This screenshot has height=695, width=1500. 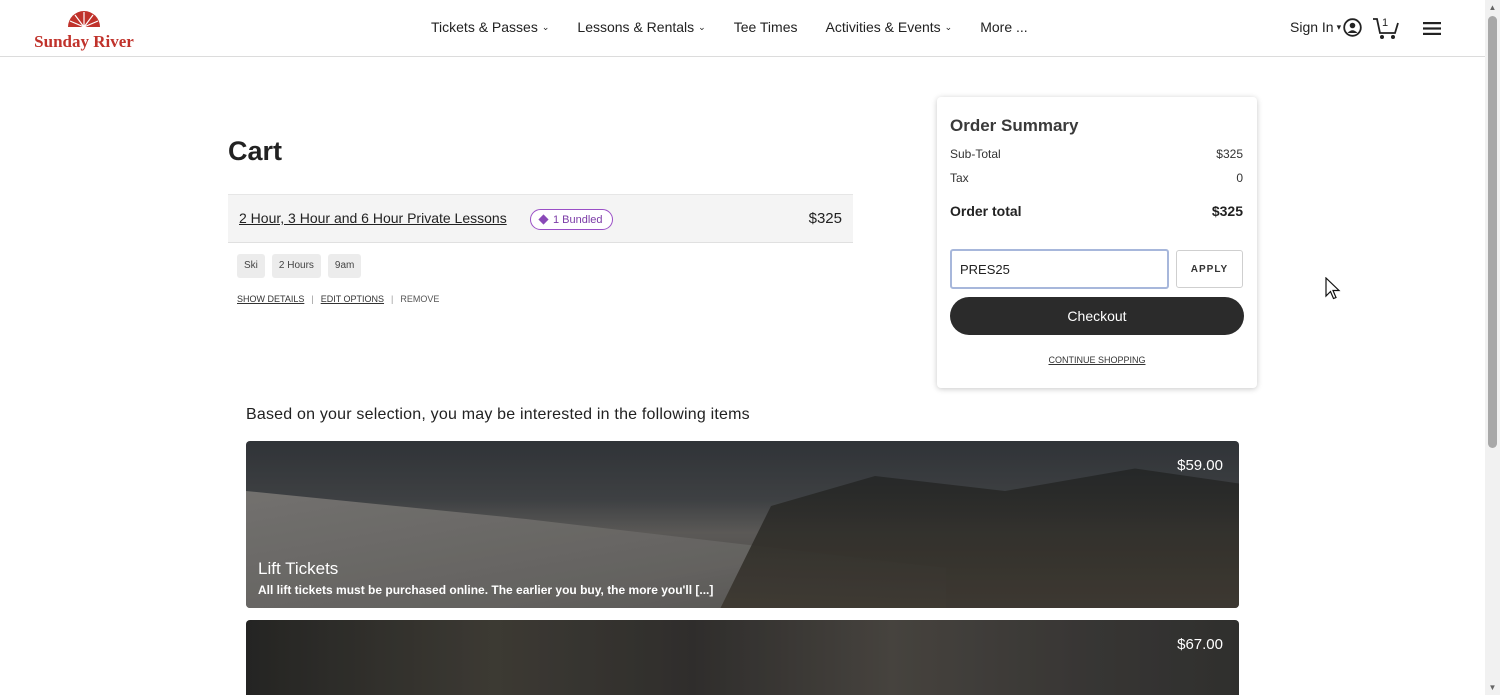 What do you see at coordinates (1200, 465) in the screenshot?
I see `card-price: $59.00` at bounding box center [1200, 465].